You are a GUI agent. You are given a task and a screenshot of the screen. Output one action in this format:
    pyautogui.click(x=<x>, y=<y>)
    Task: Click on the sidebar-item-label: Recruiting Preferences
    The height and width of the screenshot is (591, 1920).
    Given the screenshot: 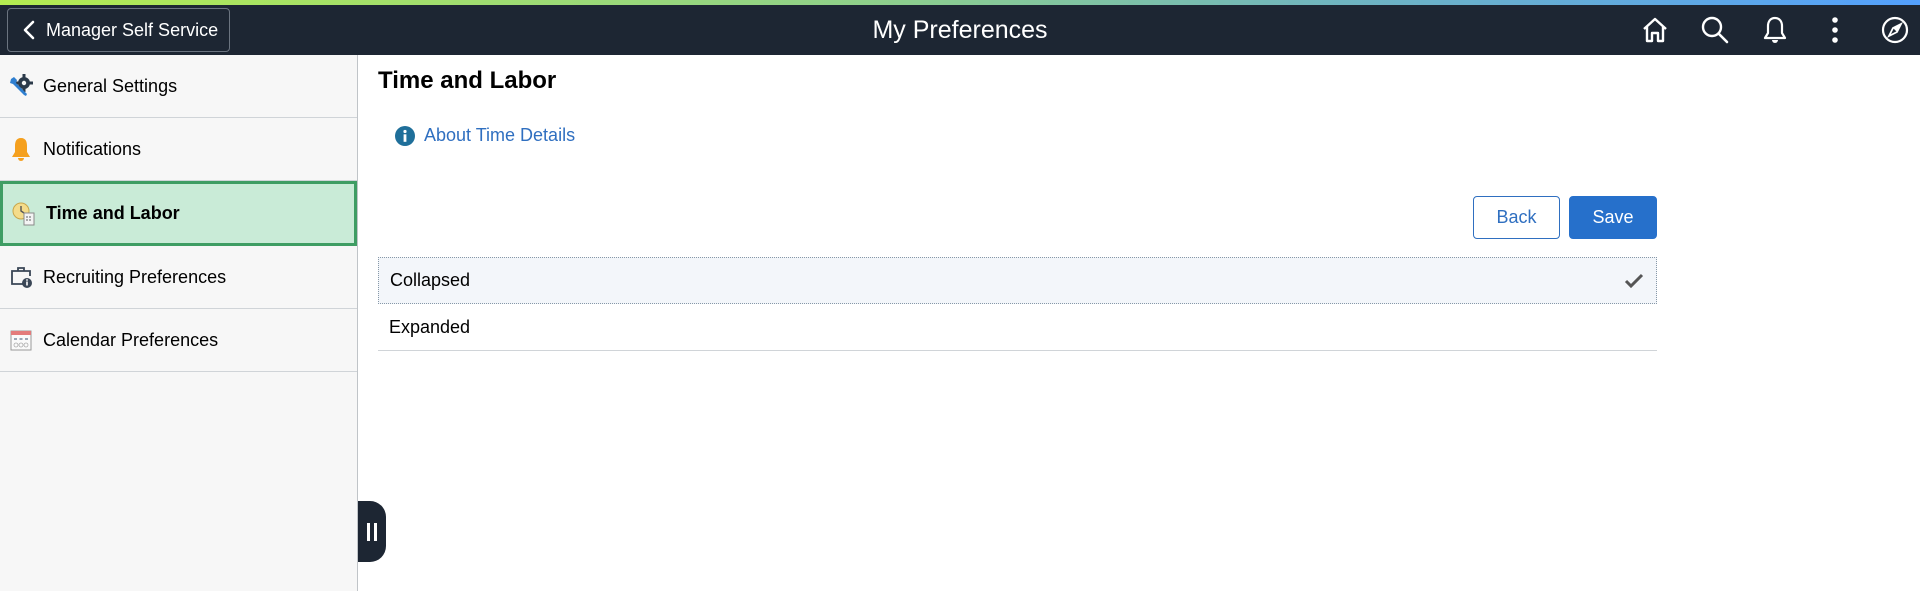 What is the action you would take?
    pyautogui.click(x=135, y=276)
    